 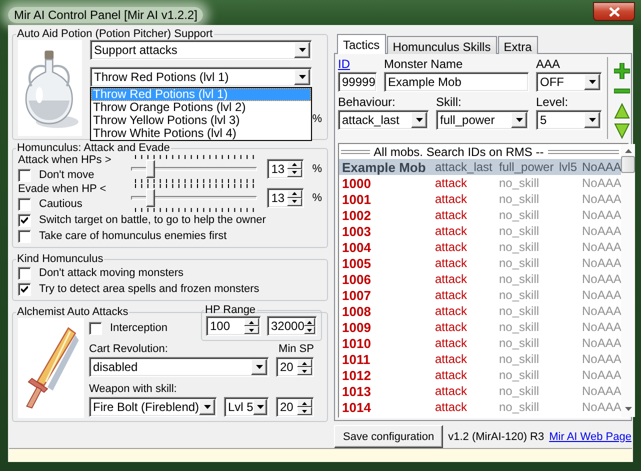 I want to click on version-text: v1.2 (MirAI-120) R3, so click(x=496, y=436).